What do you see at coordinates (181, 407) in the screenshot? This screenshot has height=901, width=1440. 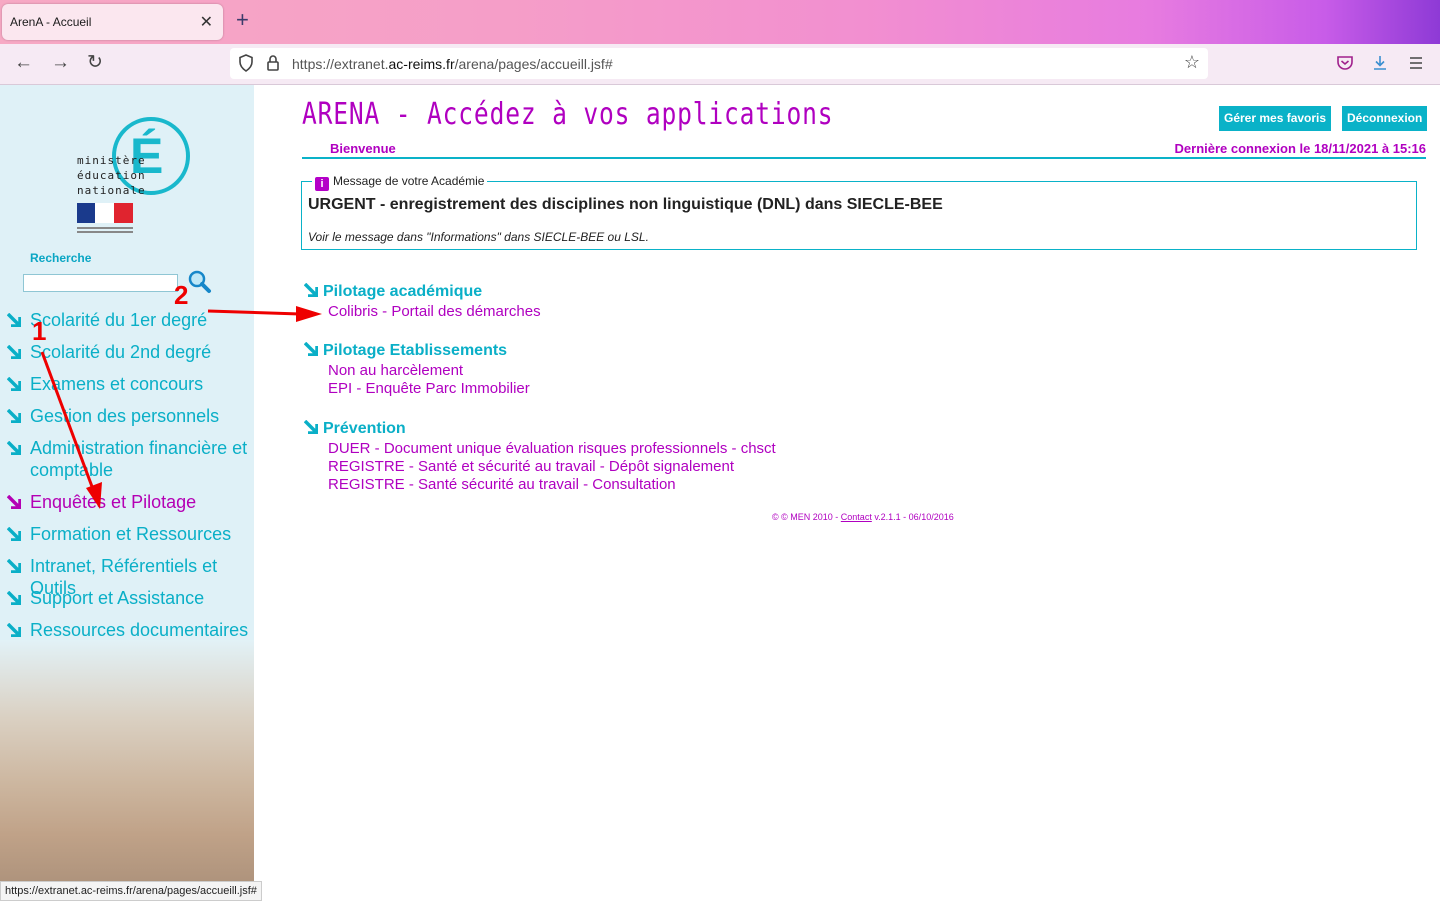 I see `annotation-arrows` at bounding box center [181, 407].